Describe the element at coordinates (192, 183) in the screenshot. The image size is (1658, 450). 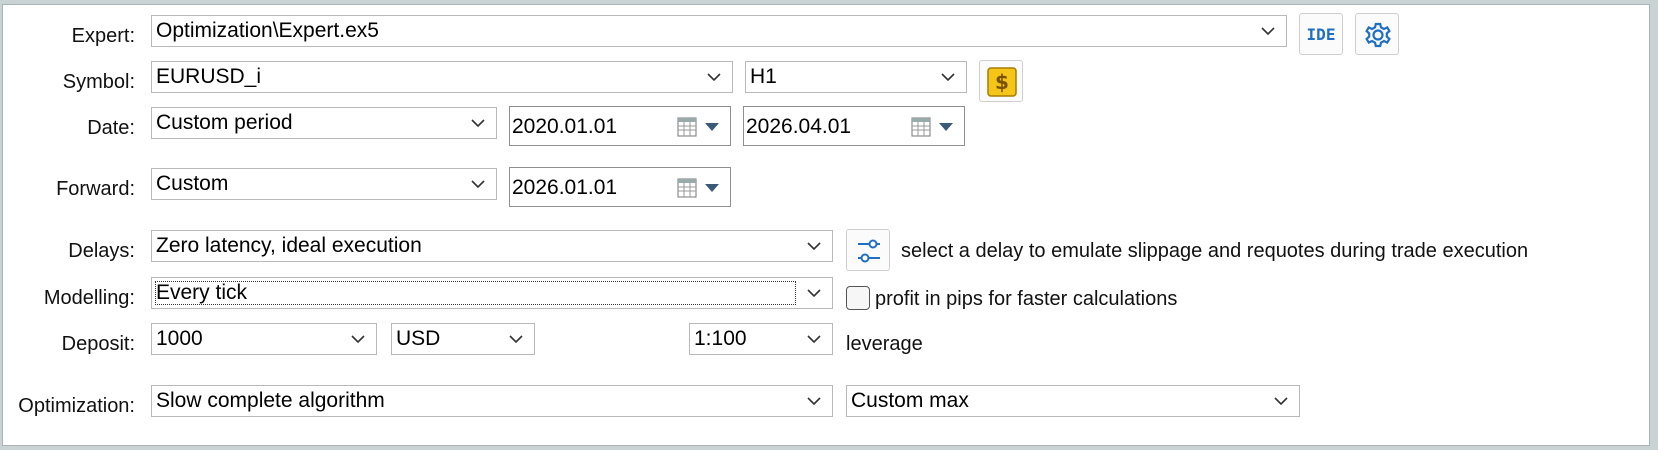
I see `forward-mode-value: Custom` at that location.